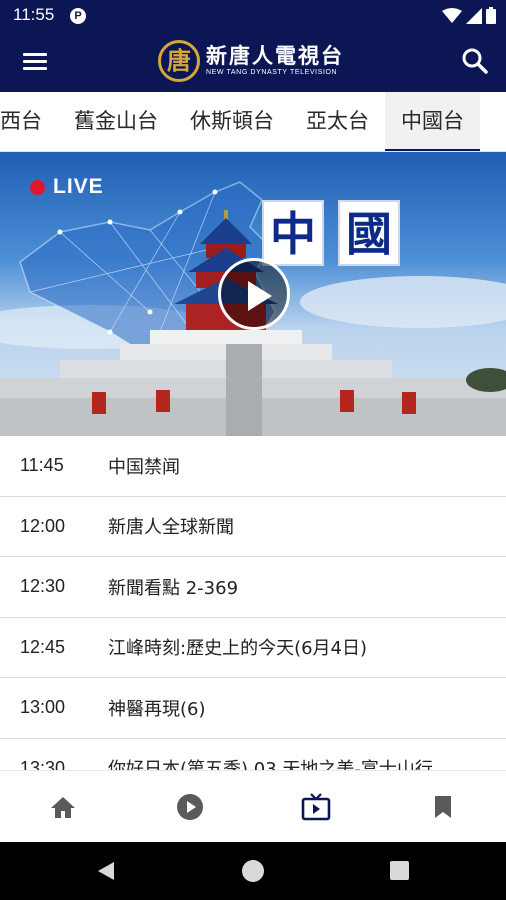 The width and height of the screenshot is (506, 900). What do you see at coordinates (337, 121) in the screenshot?
I see `tab-asia-pacific: 亞太台` at bounding box center [337, 121].